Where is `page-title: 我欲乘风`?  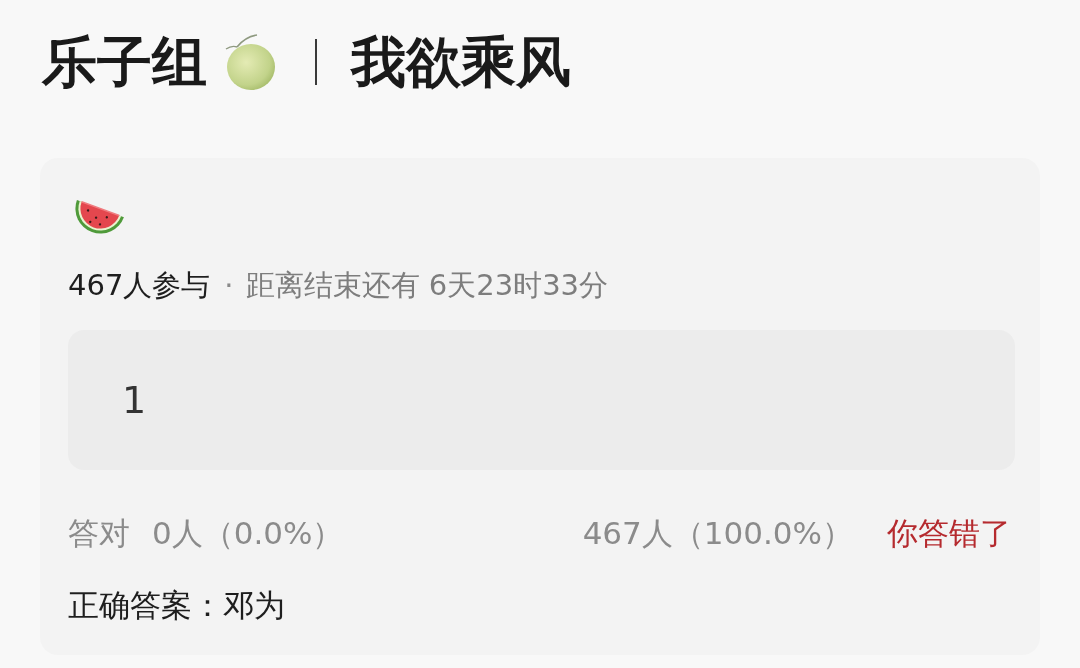 page-title: 我欲乘风 is located at coordinates (461, 62).